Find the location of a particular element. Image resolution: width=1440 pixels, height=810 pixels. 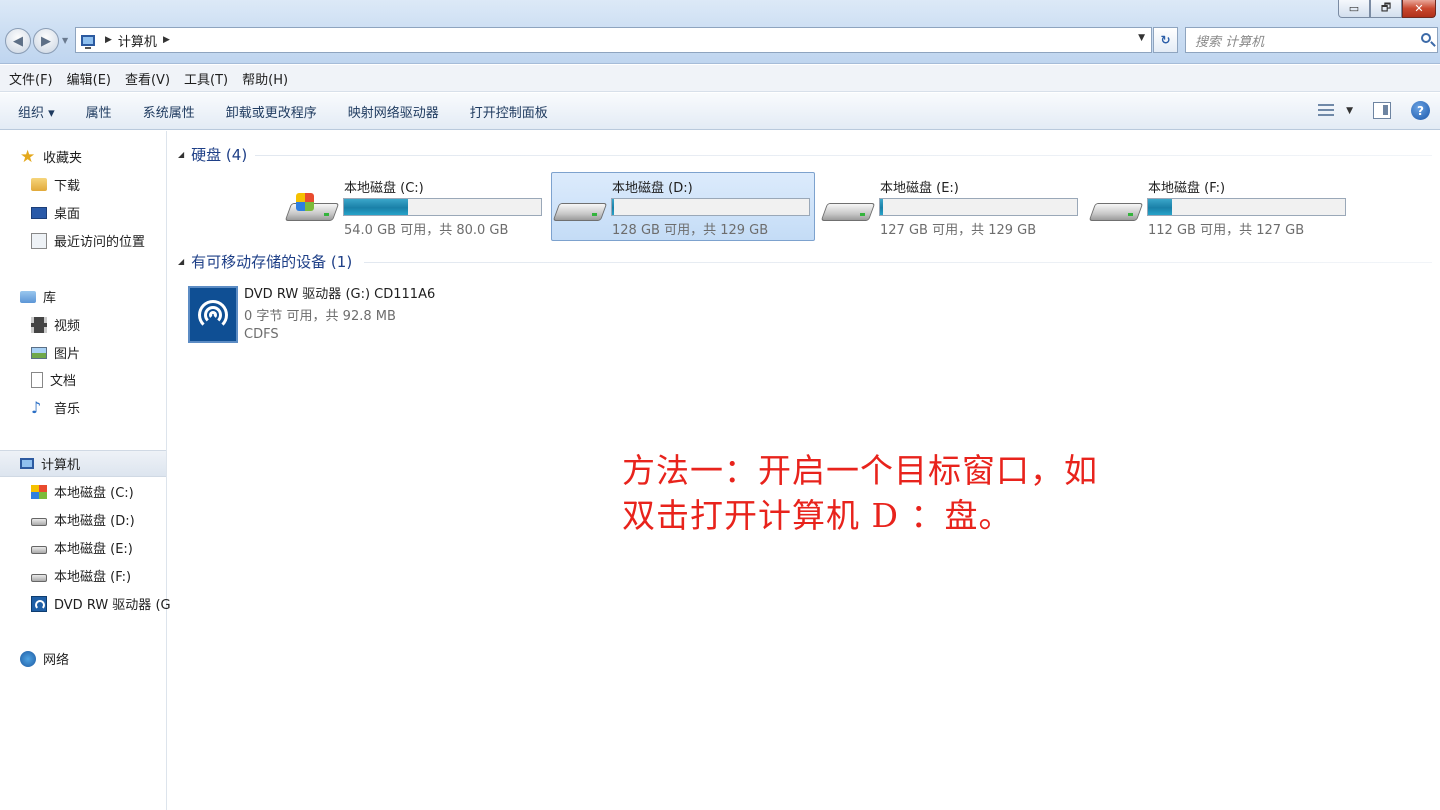

window-controls: ▭ 🗗 ✕ is located at coordinates (1387, 9).